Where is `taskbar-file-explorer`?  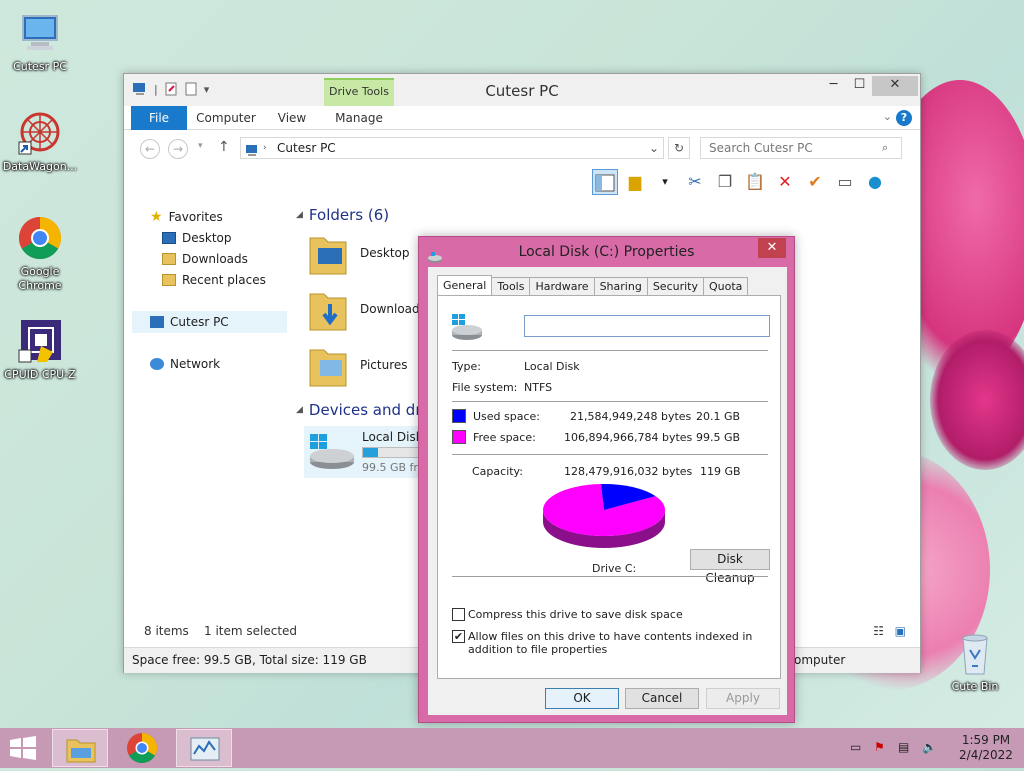 taskbar-file-explorer is located at coordinates (80, 748).